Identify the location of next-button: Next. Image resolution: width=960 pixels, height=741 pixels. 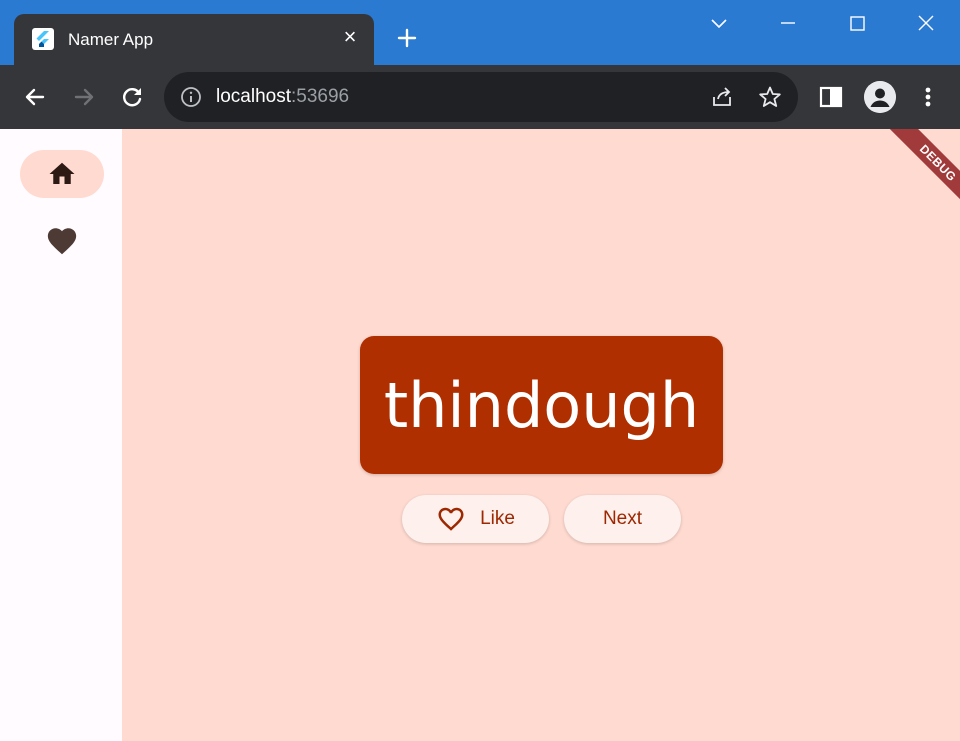
(622, 519).